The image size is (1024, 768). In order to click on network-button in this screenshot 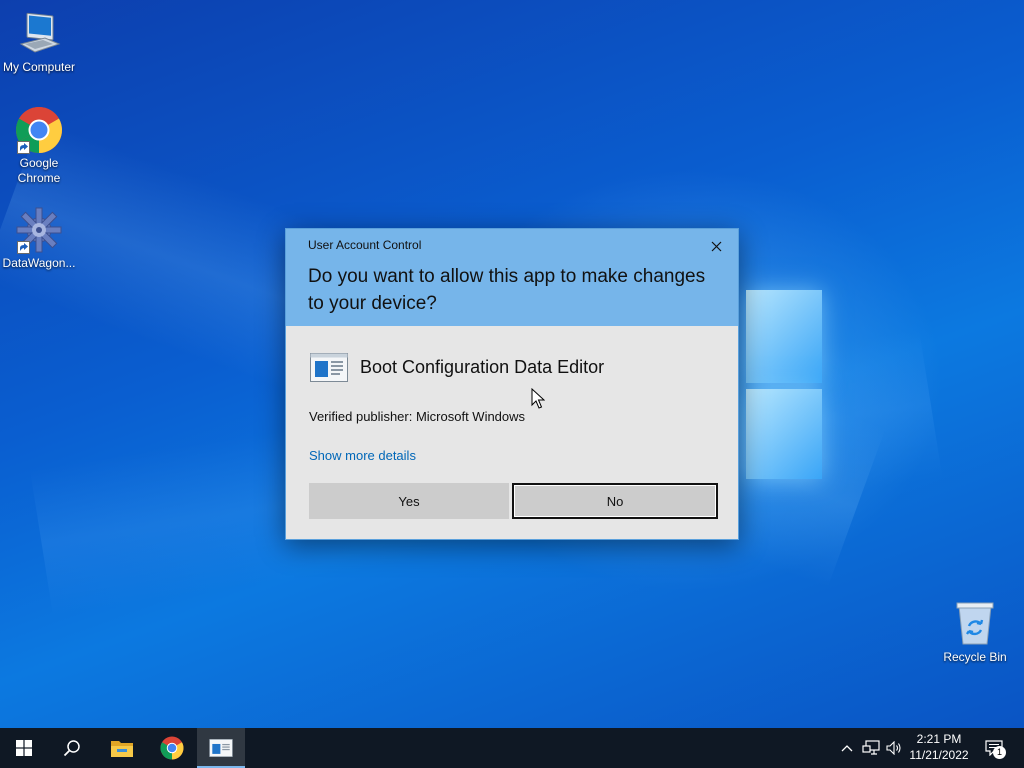, I will do `click(871, 748)`.